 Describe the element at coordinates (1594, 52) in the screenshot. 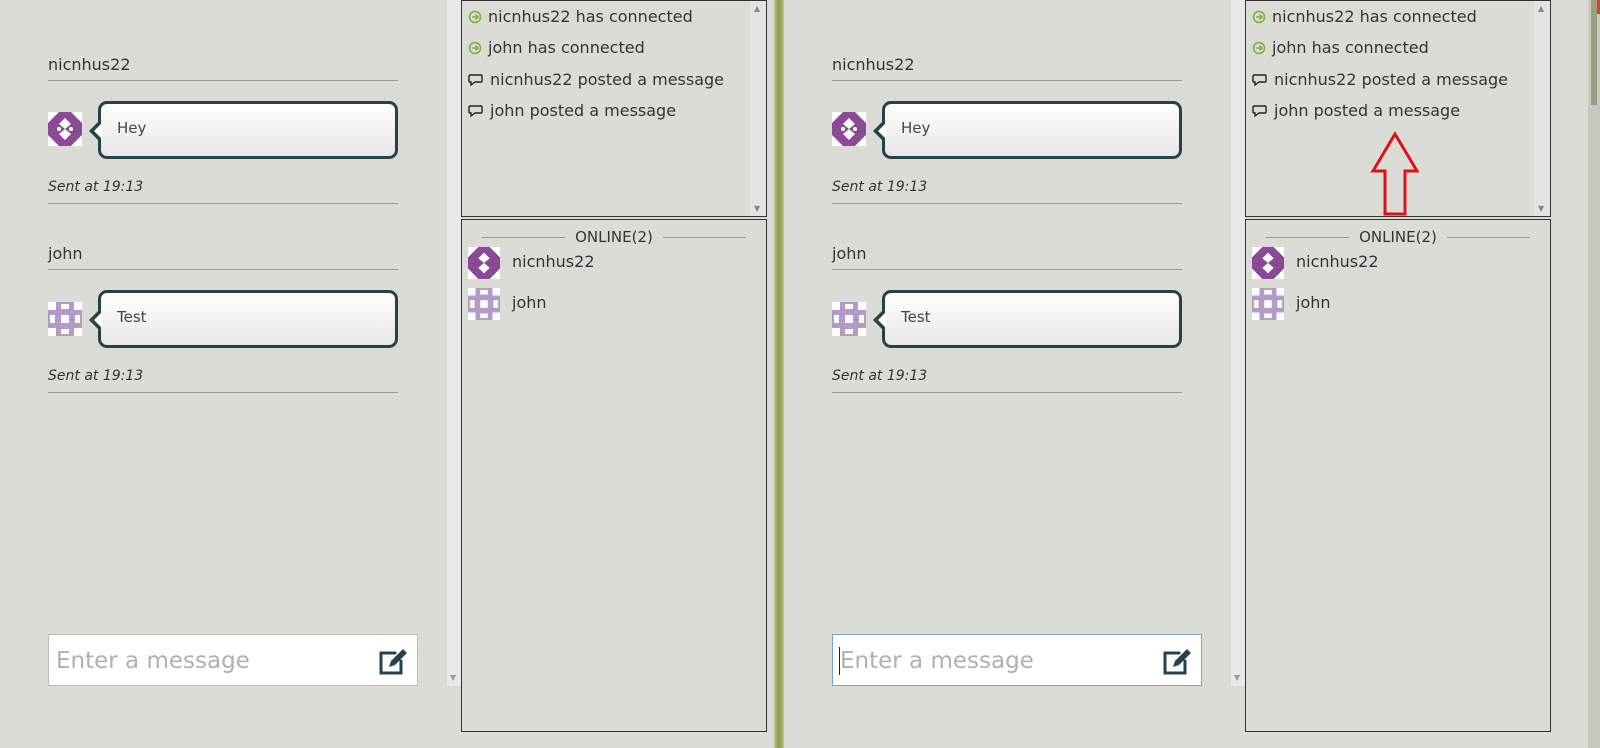

I see `page-scrollbar-thumb` at that location.